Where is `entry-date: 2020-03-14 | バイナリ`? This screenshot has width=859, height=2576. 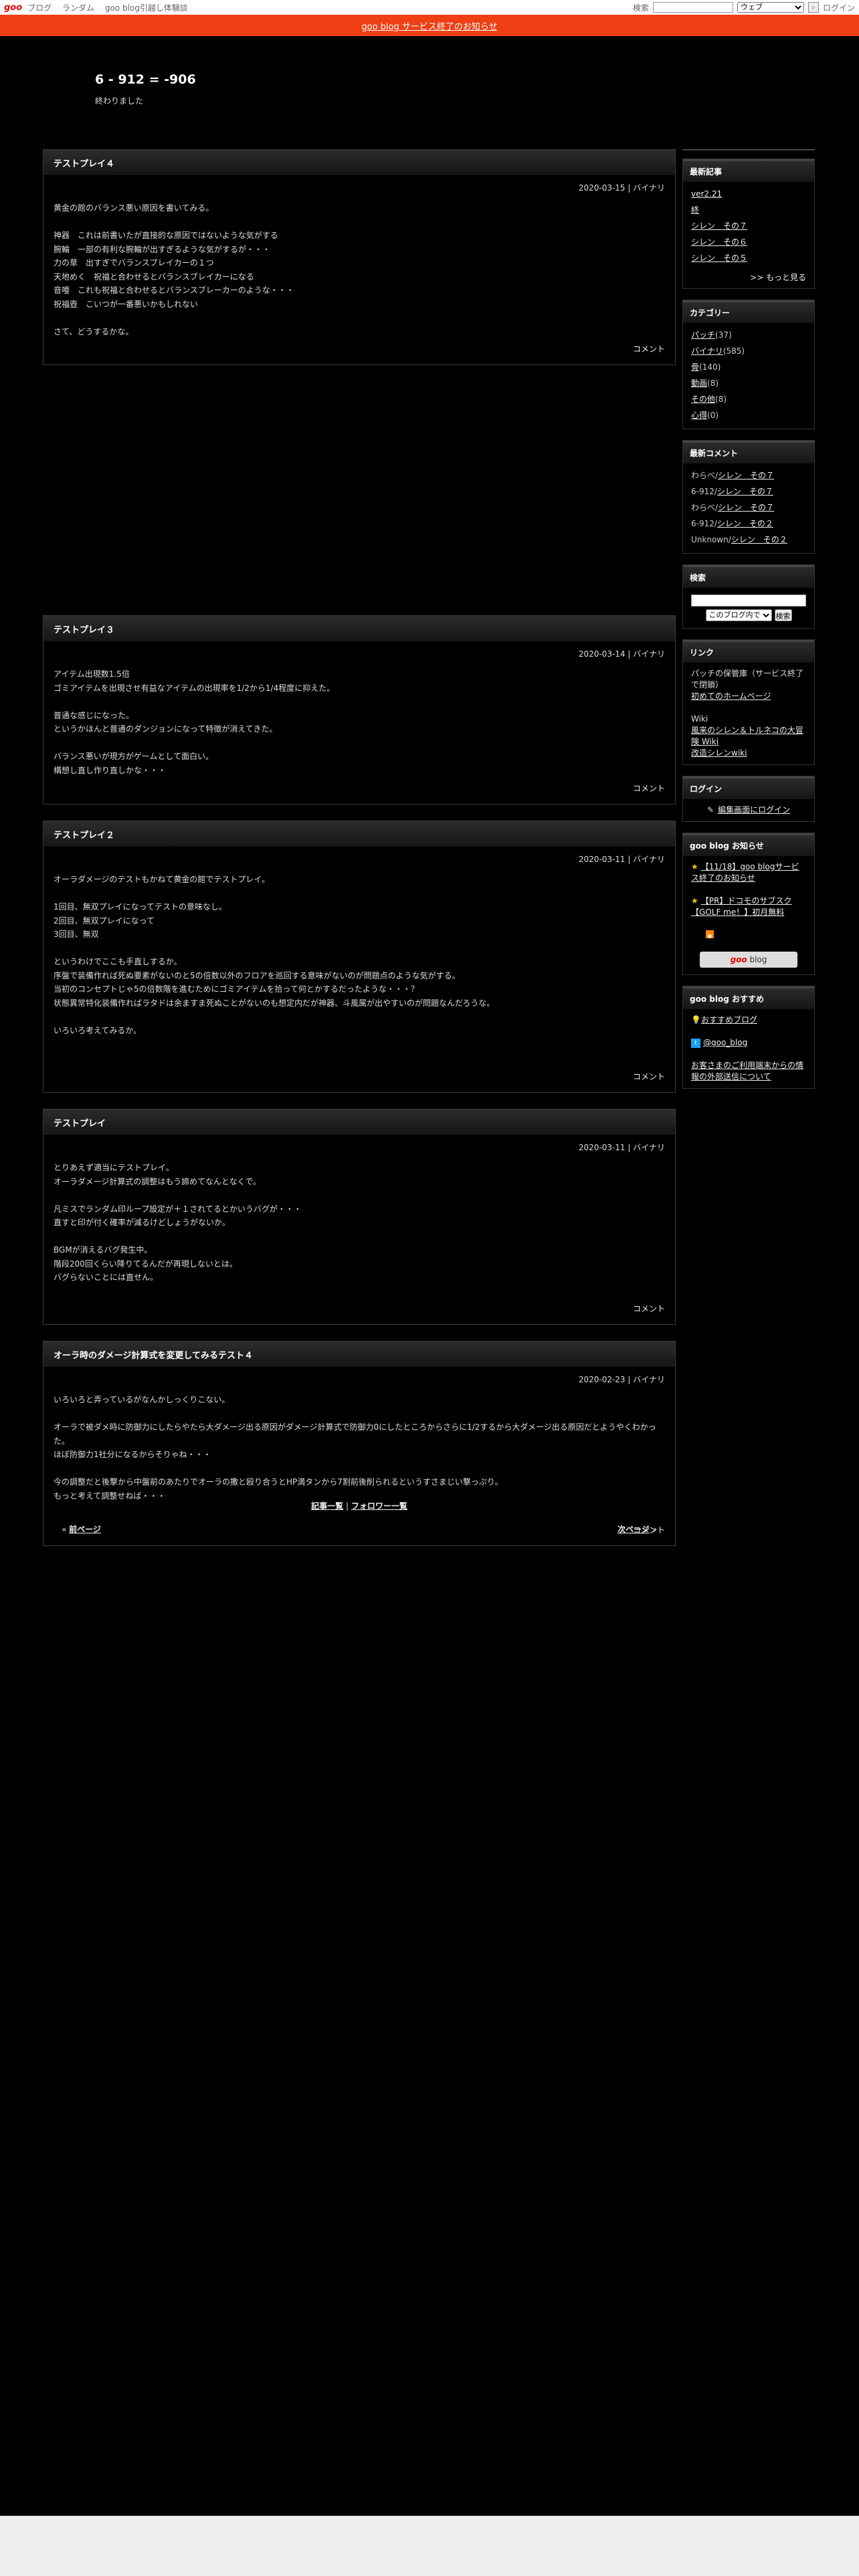
entry-date: 2020-03-14 | バイナリ is located at coordinates (622, 654).